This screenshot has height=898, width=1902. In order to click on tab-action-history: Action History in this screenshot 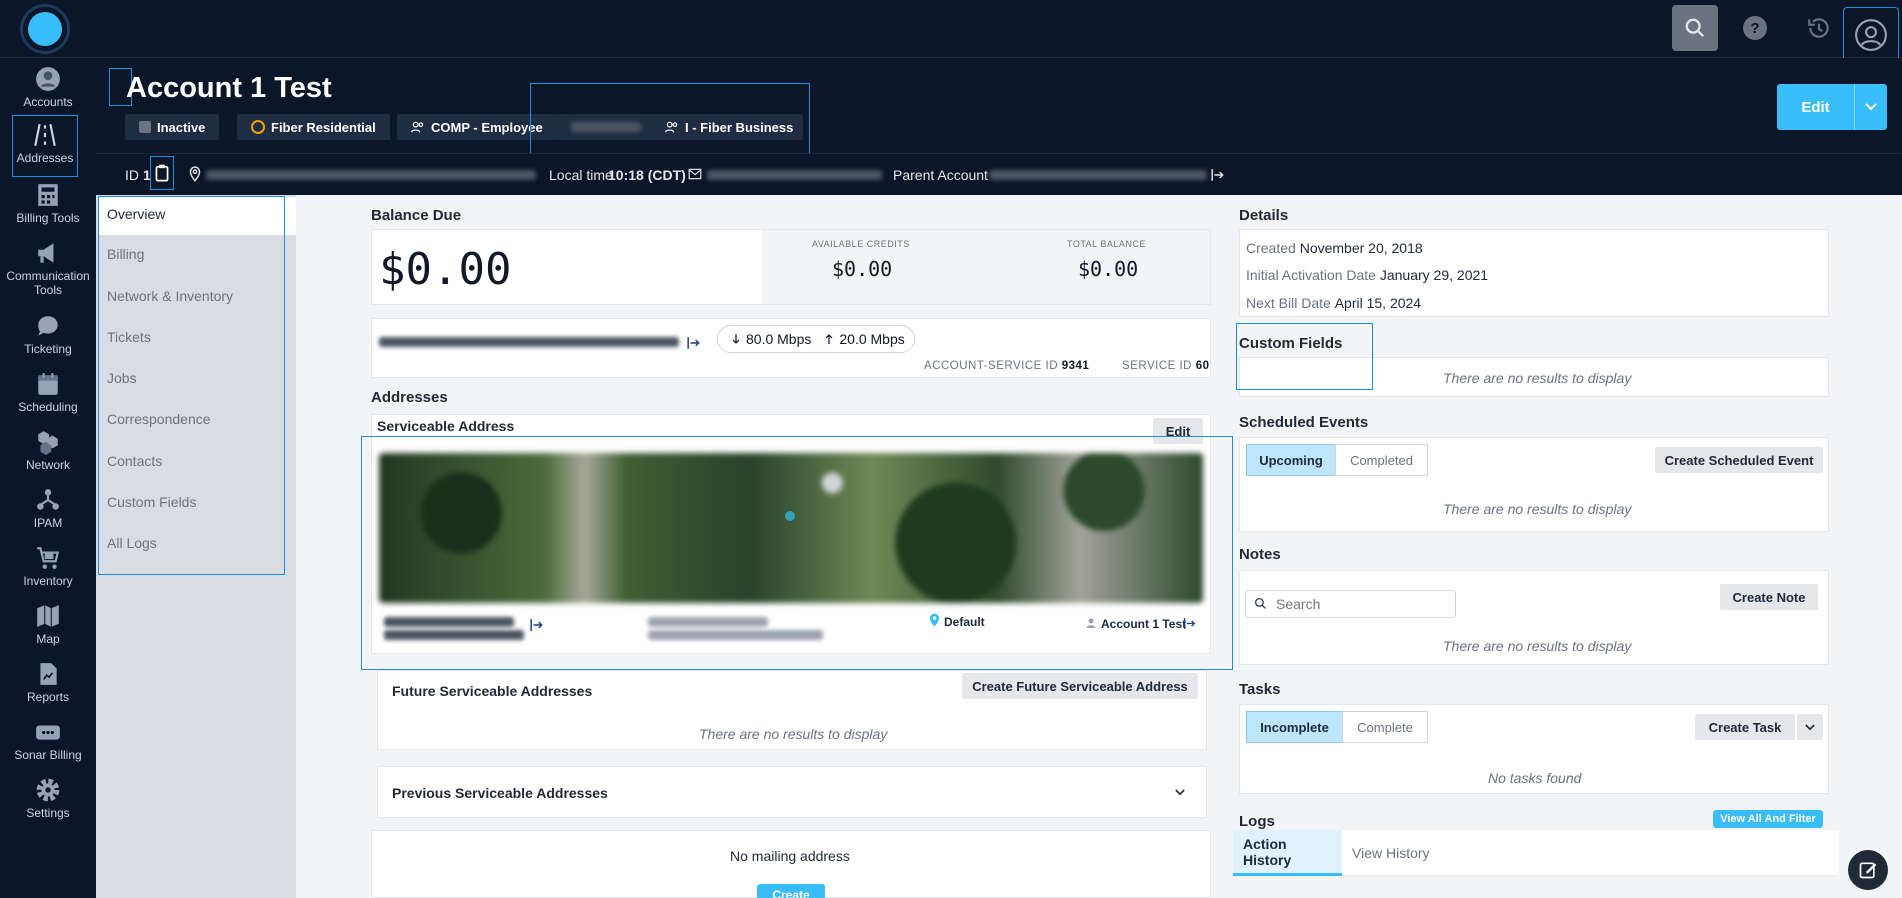, I will do `click(1287, 853)`.